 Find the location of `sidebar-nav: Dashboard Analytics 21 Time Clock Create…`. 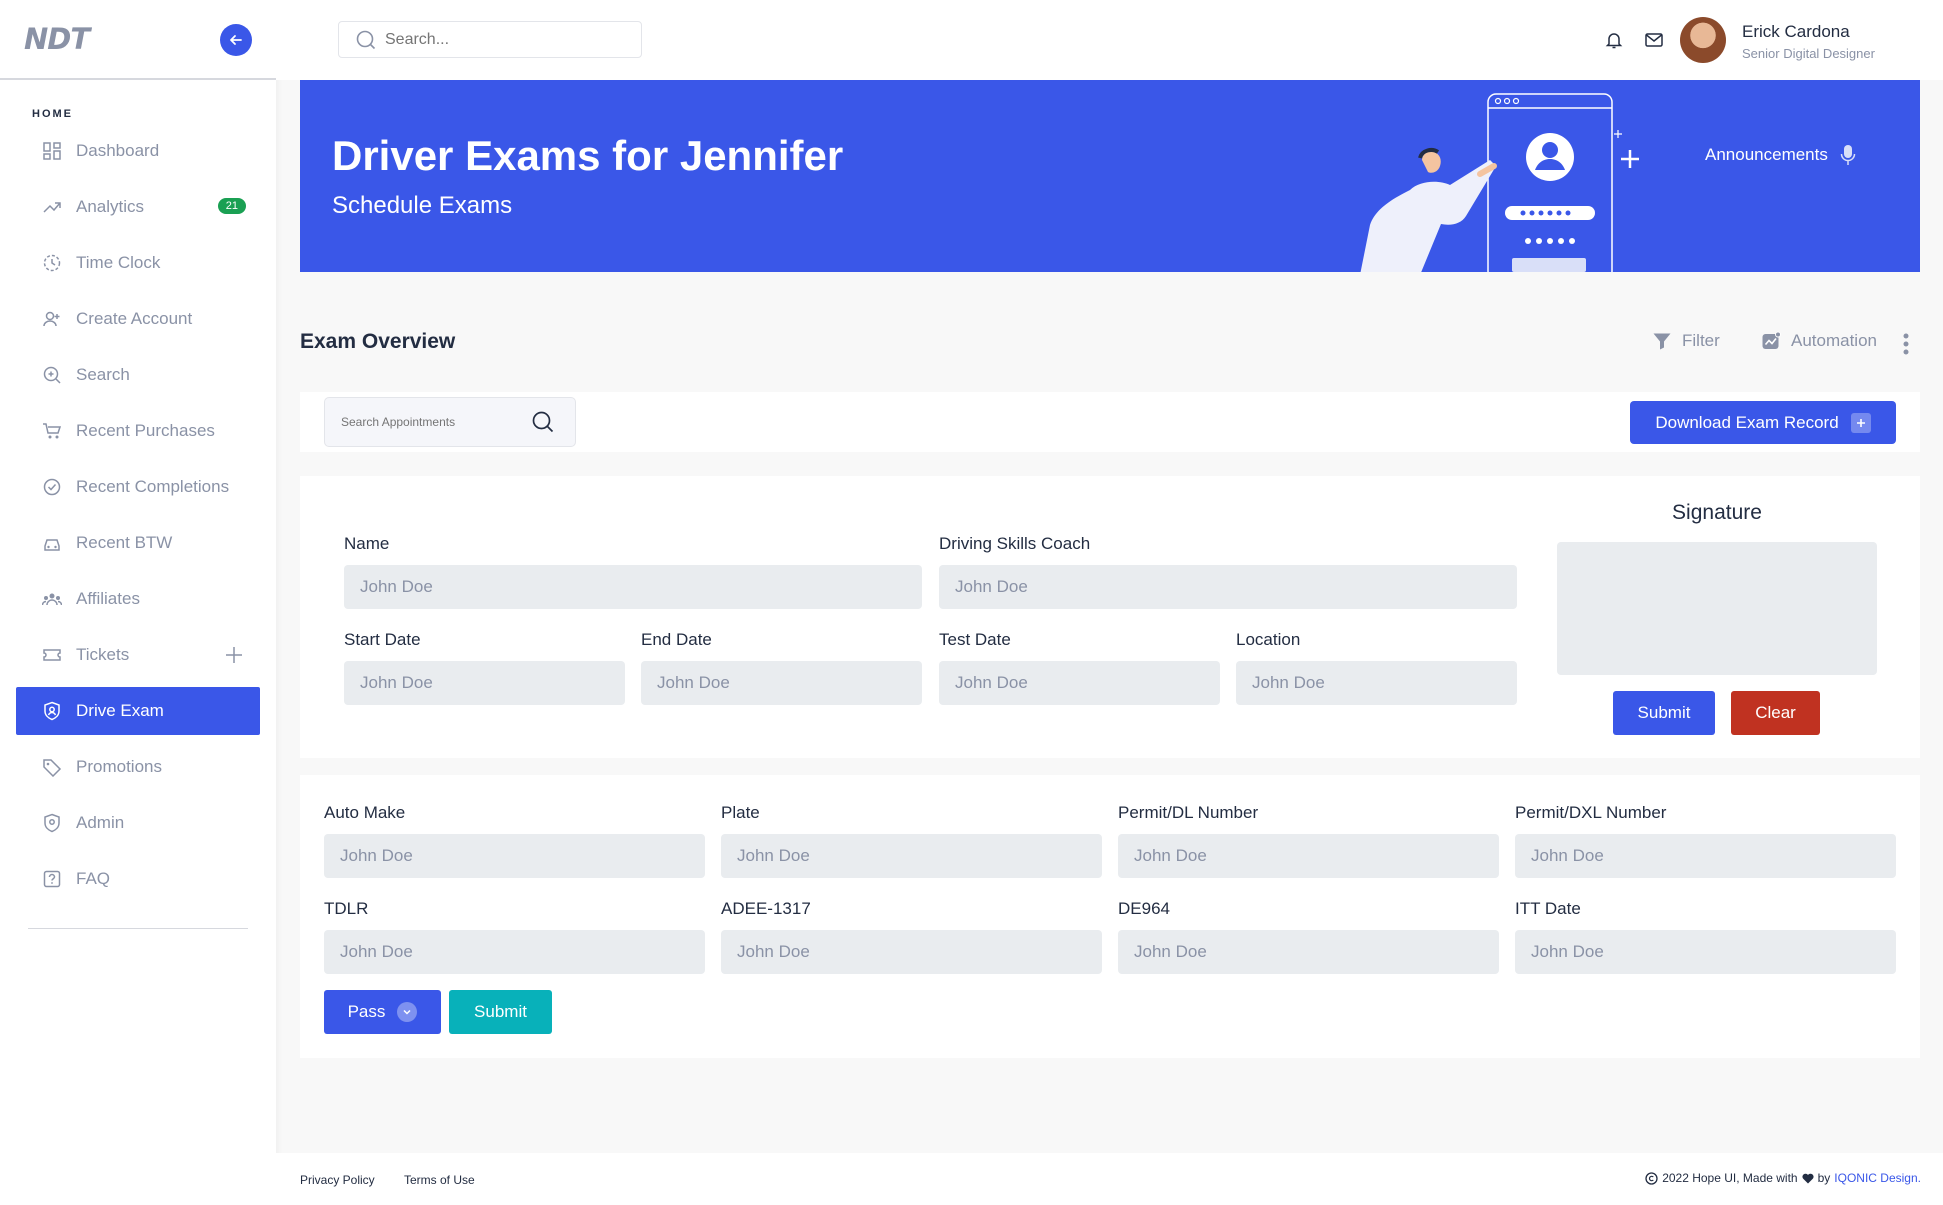

sidebar-nav: Dashboard Analytics 21 Time Clock Create… is located at coordinates (138, 519).